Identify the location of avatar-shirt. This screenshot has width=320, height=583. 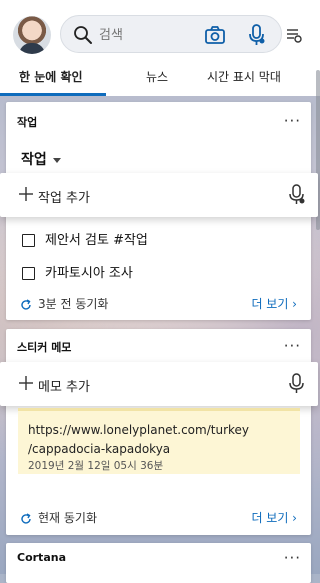
(32, 48).